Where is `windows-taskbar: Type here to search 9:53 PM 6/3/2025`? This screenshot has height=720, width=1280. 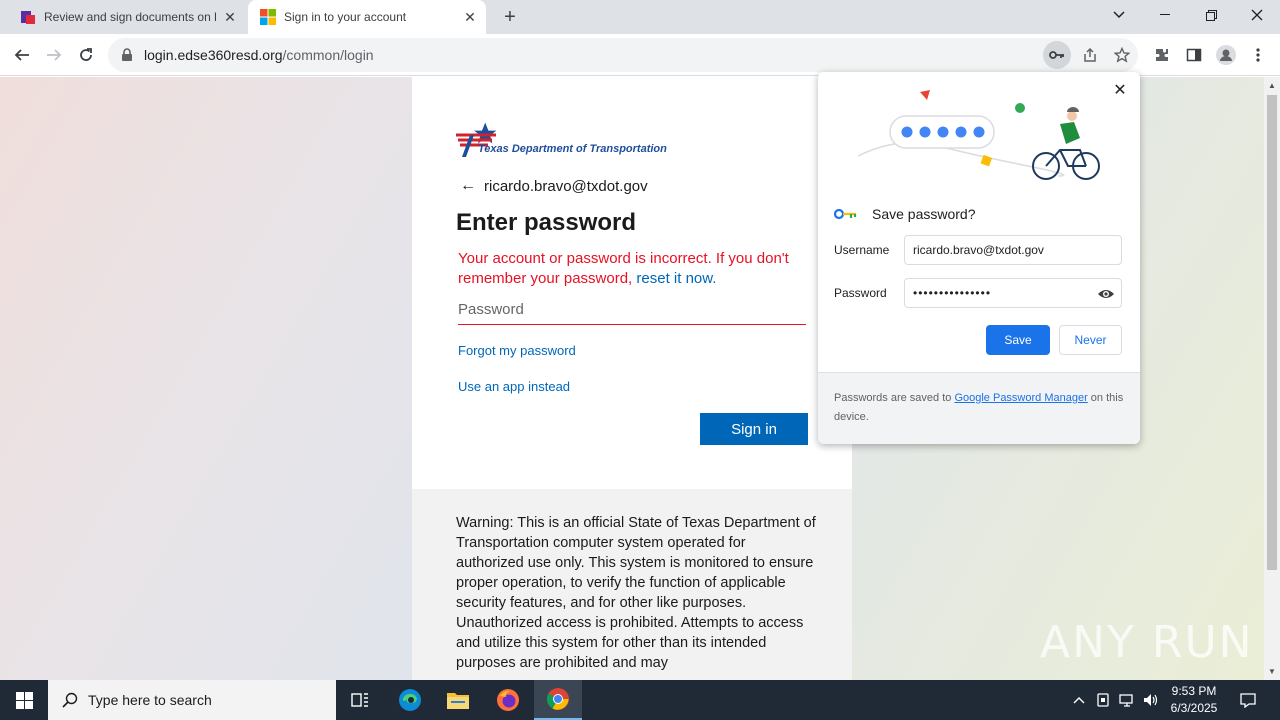
windows-taskbar: Type here to search 9:53 PM 6/3/2025 is located at coordinates (640, 700).